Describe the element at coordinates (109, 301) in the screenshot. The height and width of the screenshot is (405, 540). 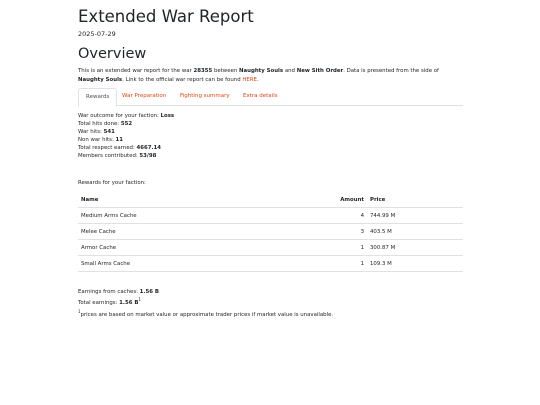
I see `earnings-total: Total earnings: 1.56 B1` at that location.